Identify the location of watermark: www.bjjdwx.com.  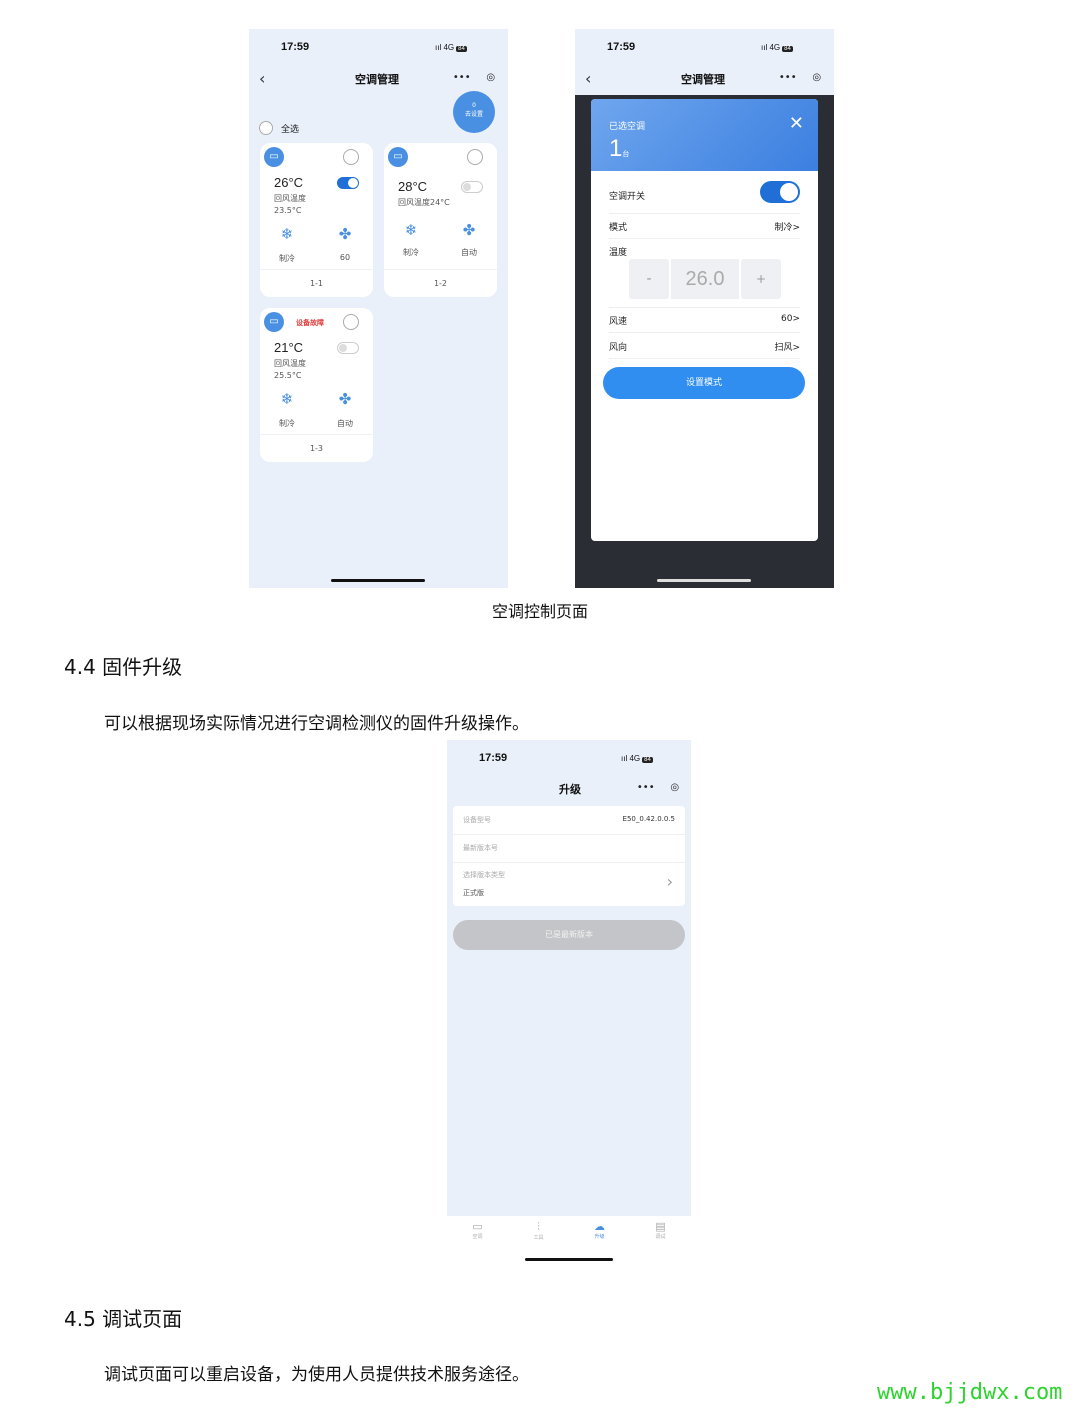
(970, 1392).